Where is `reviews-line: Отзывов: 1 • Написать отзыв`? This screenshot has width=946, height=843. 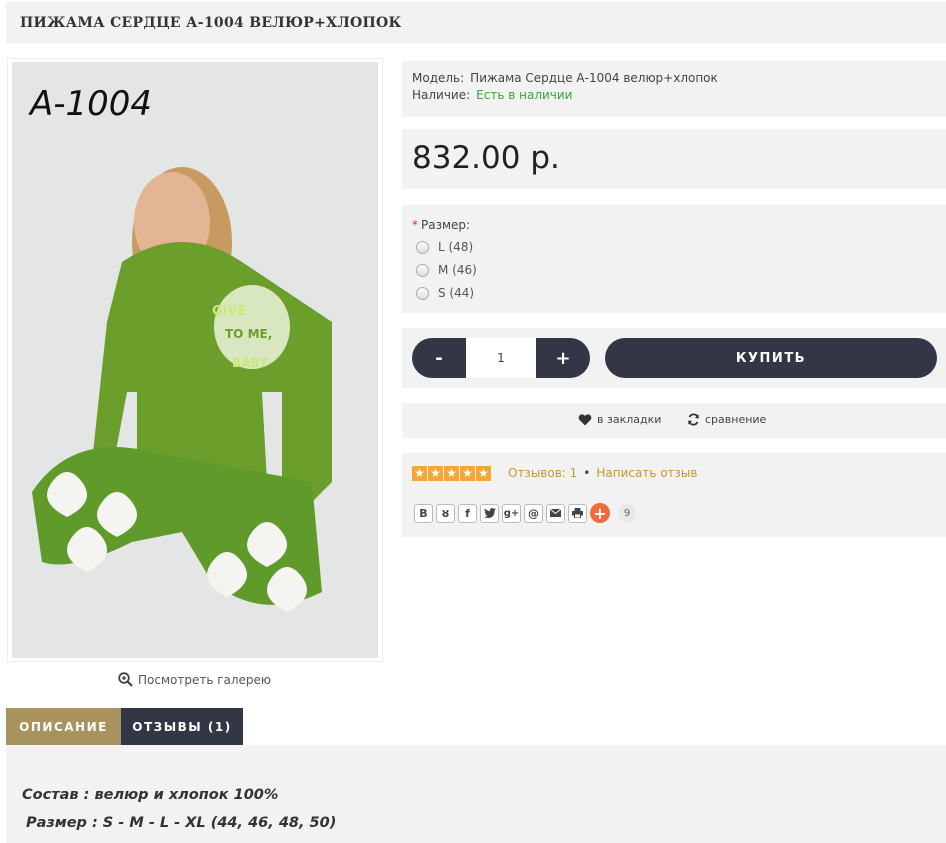 reviews-line: Отзывов: 1 • Написать отзыв is located at coordinates (602, 473).